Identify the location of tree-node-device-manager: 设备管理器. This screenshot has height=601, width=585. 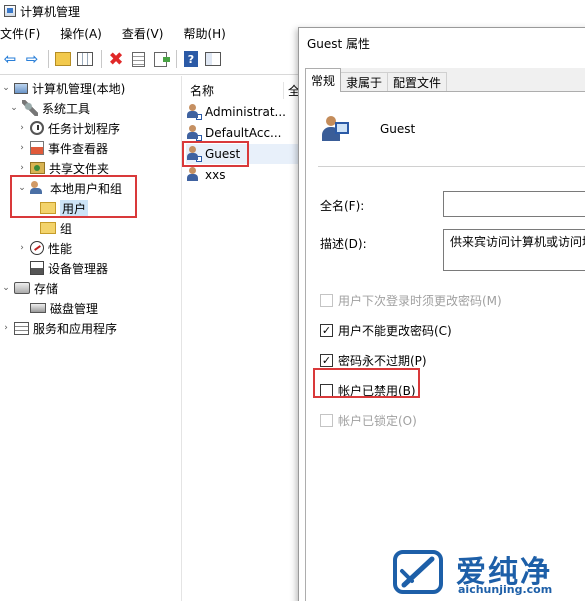
(68, 268).